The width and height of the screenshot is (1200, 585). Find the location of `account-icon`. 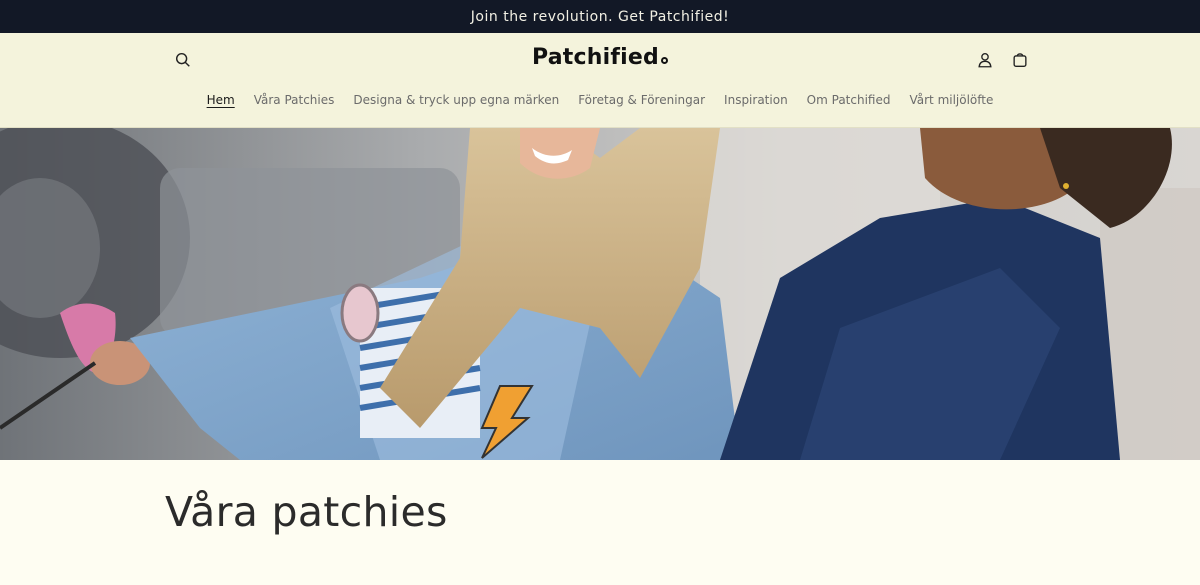

account-icon is located at coordinates (985, 60).